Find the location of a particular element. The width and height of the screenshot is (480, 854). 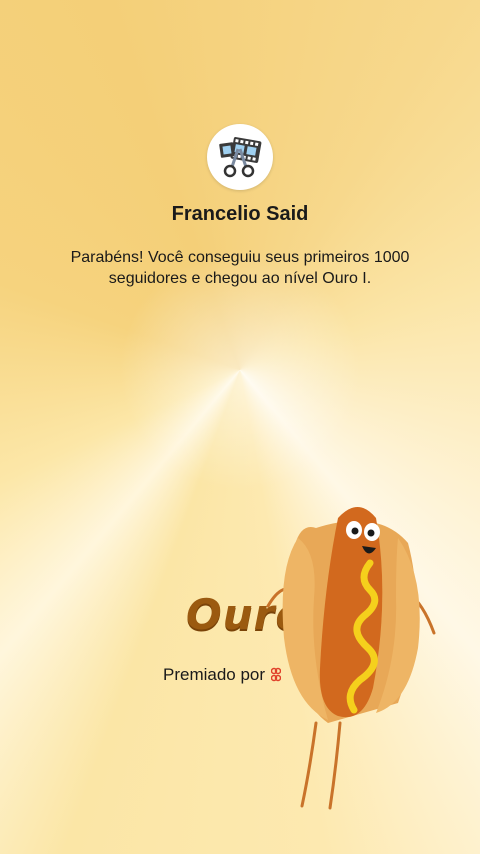

awarded-by-label: Premiado por is located at coordinates (214, 674).